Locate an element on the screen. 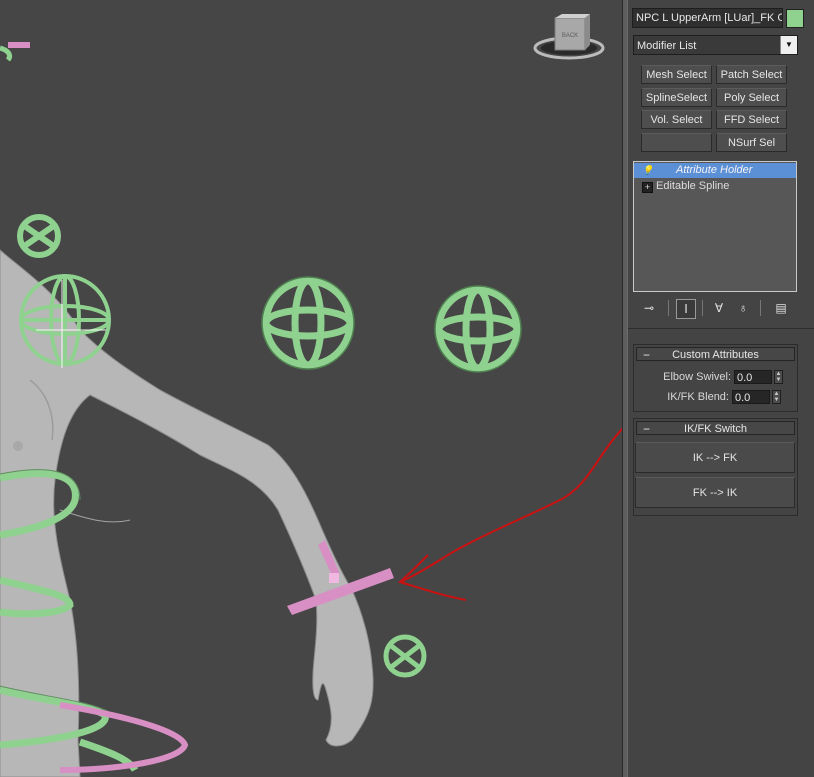 The width and height of the screenshot is (814, 777). mesh-select-button: Mesh Select is located at coordinates (676, 74).